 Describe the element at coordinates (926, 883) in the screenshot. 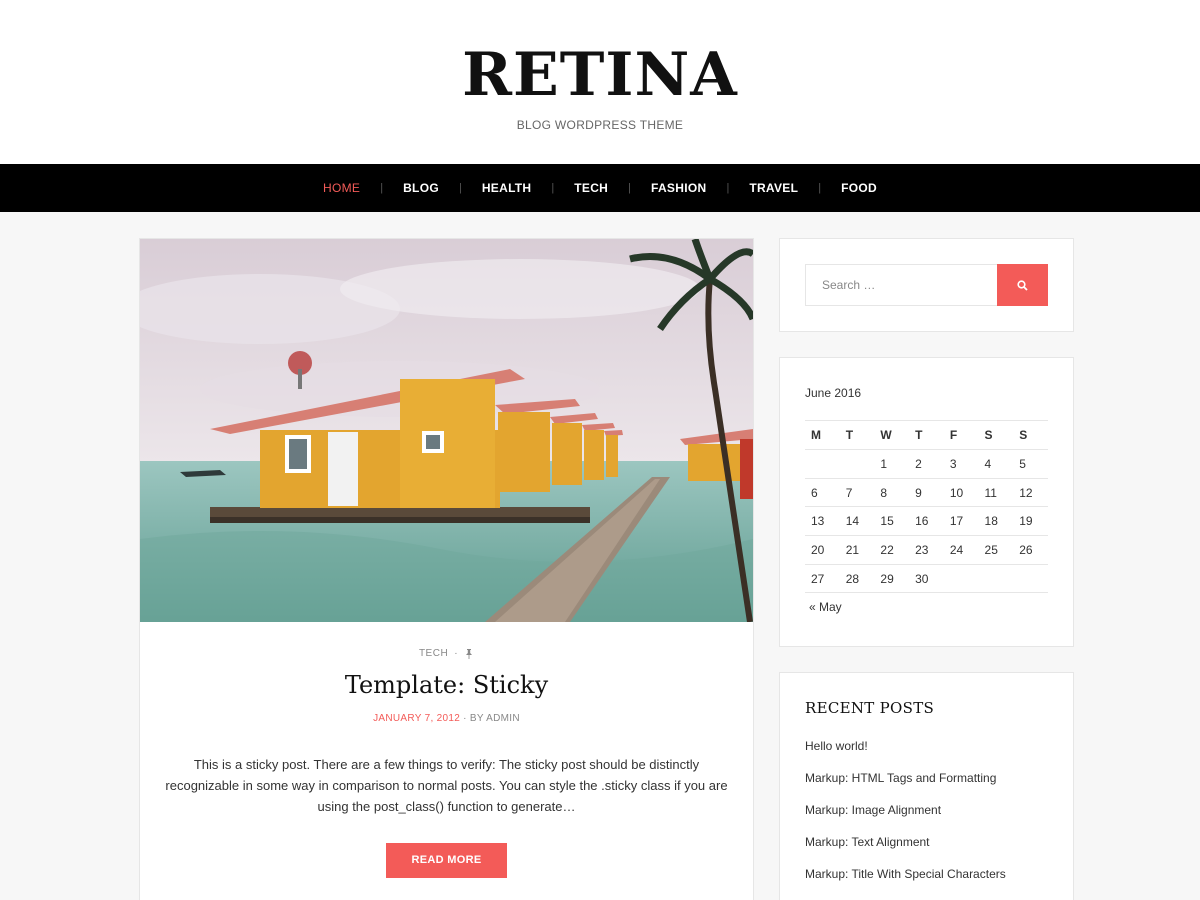

I see `recent-post-link: Markup: Title With Special Characters` at that location.